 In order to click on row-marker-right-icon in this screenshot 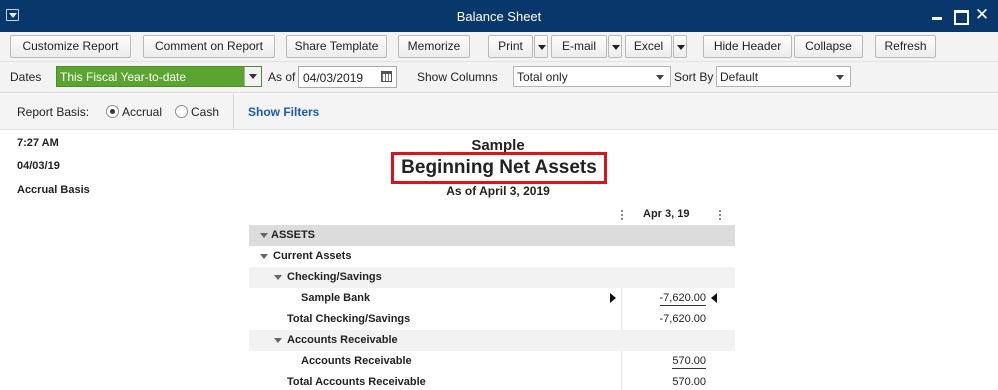, I will do `click(613, 298)`.